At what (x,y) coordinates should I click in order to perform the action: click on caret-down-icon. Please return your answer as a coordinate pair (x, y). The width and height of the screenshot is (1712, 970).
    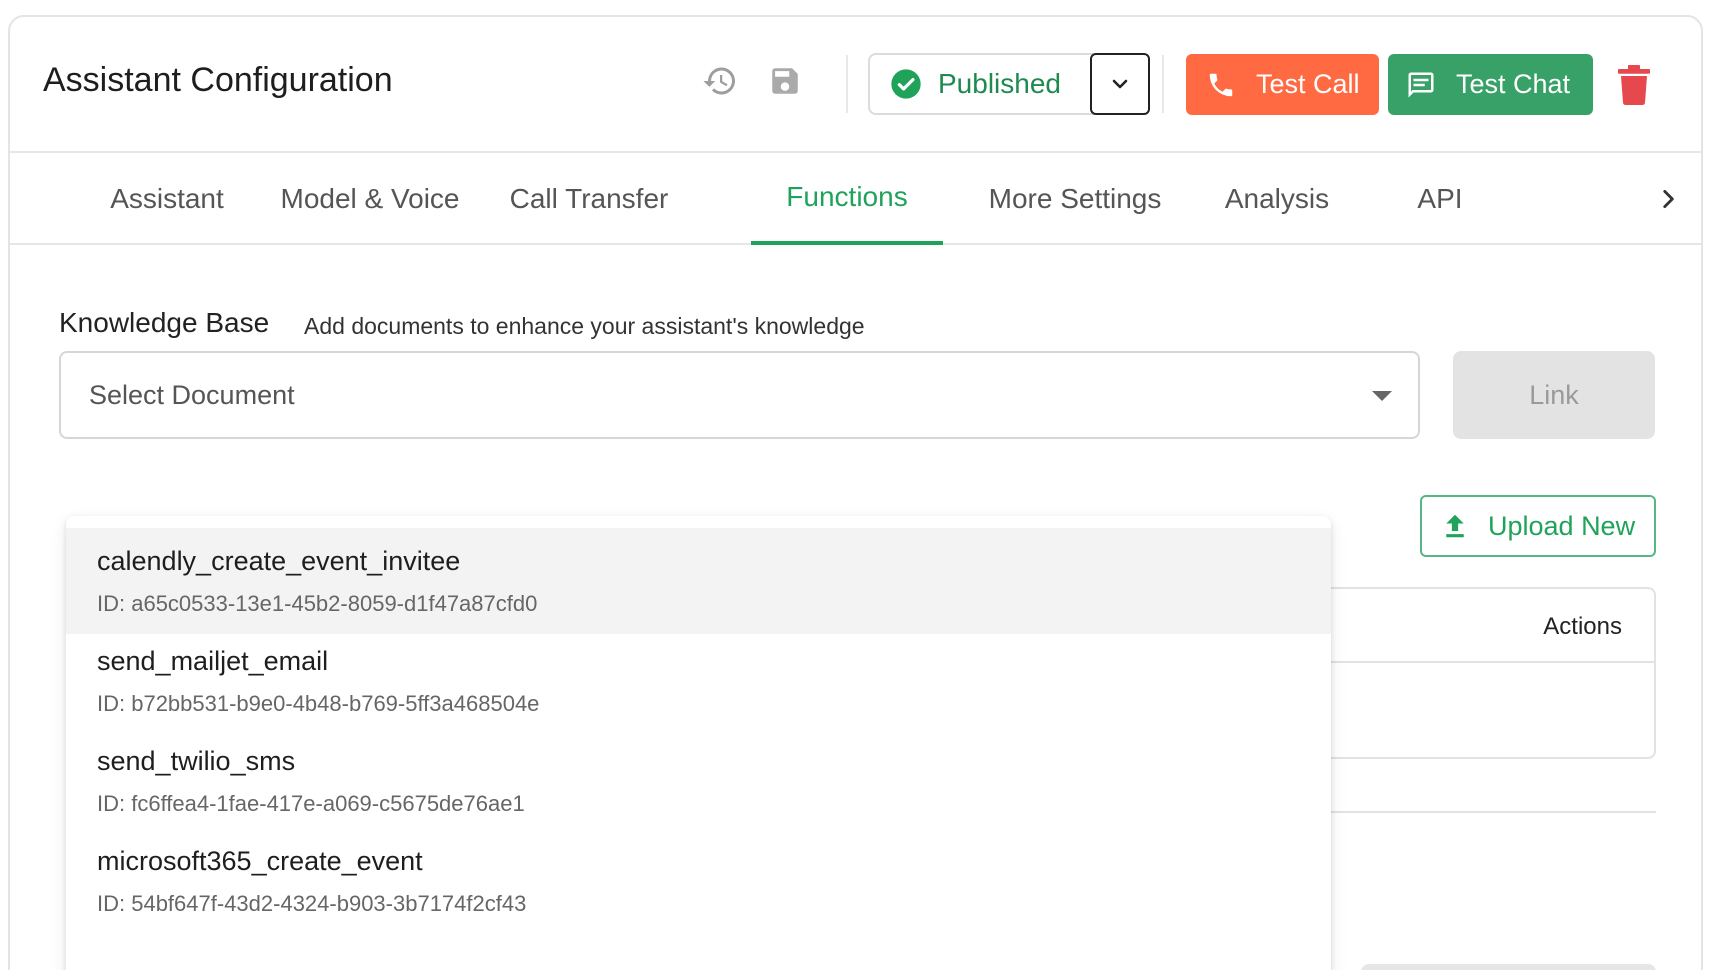
    Looking at the image, I should click on (1382, 396).